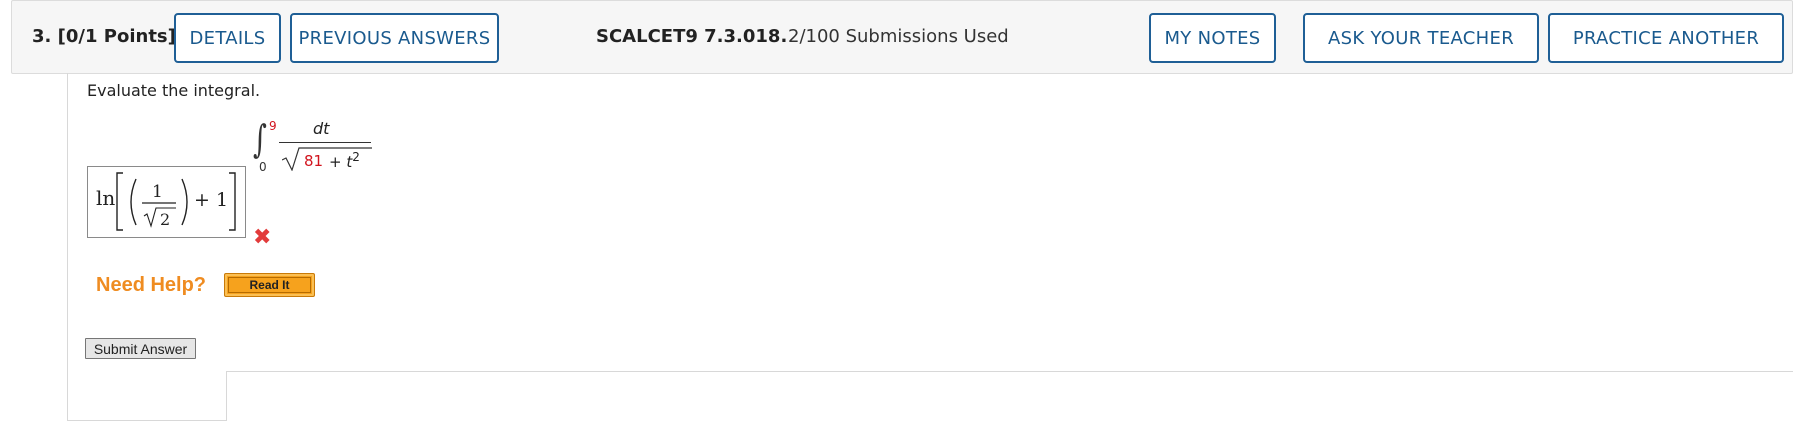 The height and width of the screenshot is (423, 1793). Describe the element at coordinates (184, 202) in the screenshot. I see `right-paren-icon` at that location.